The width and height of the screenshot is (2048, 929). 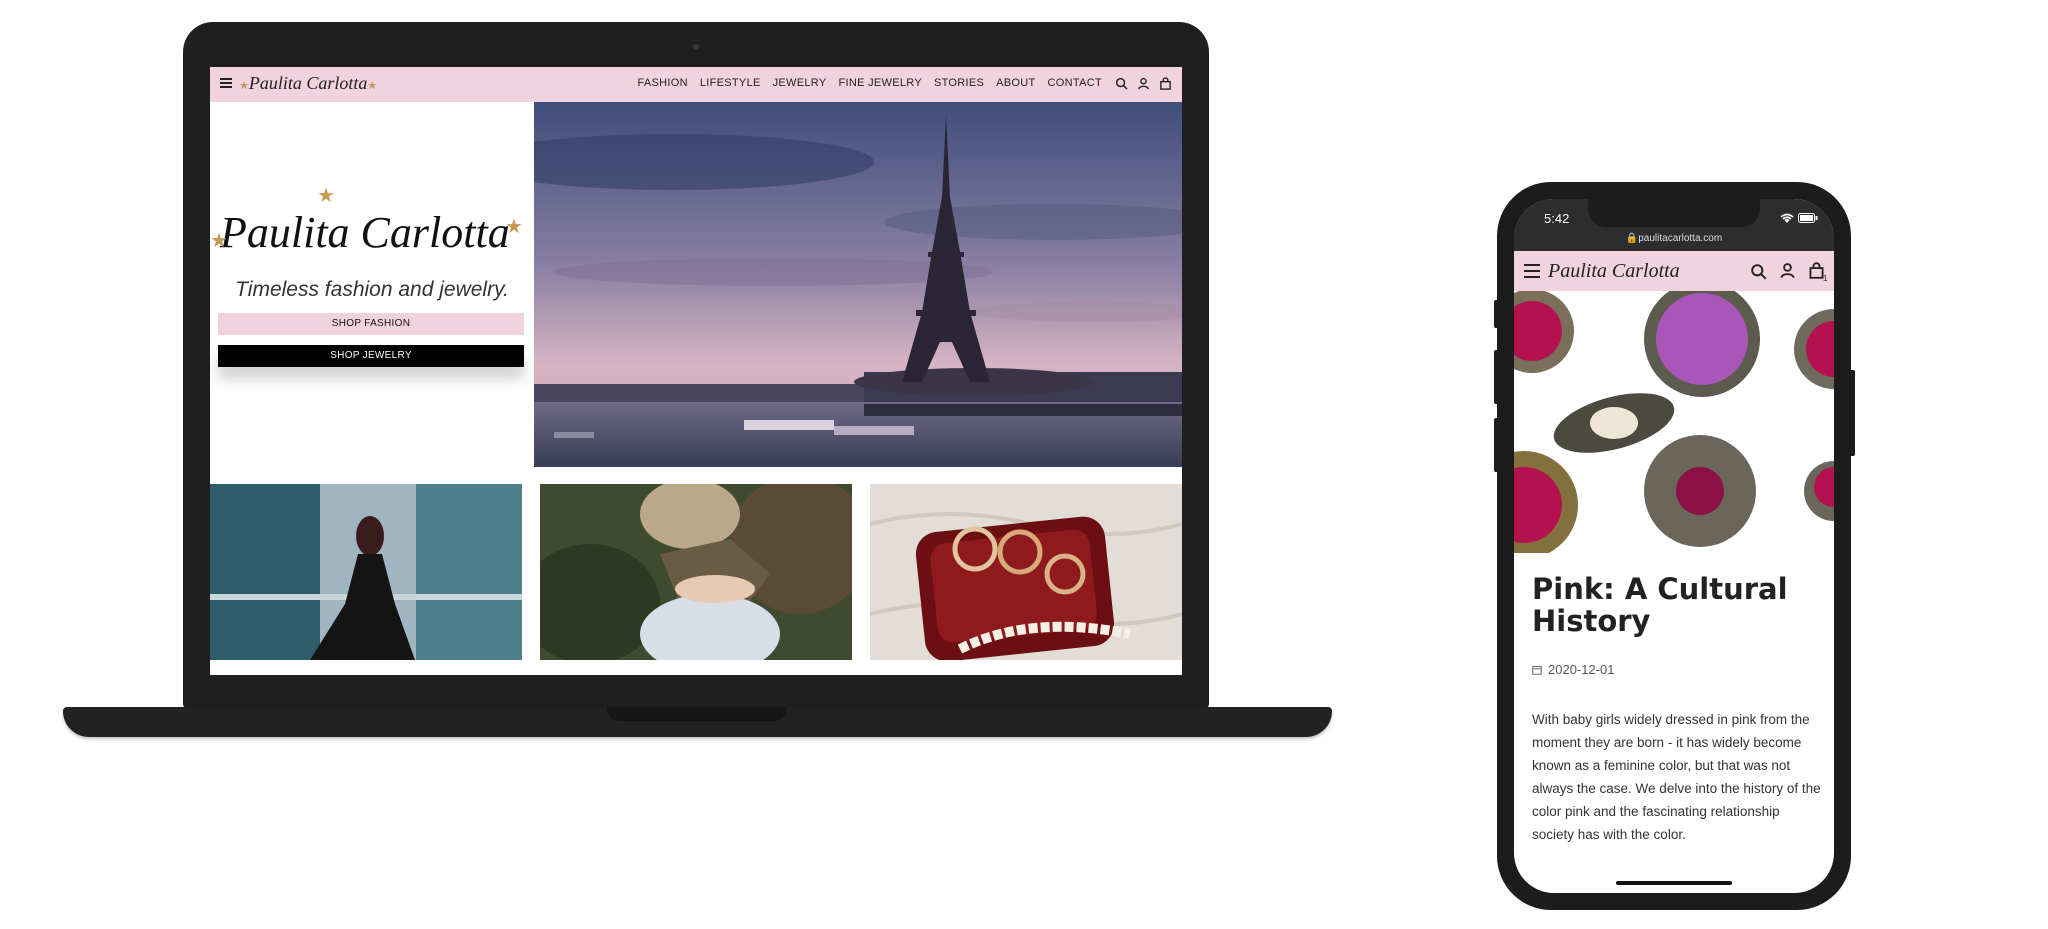 What do you see at coordinates (1614, 271) in the screenshot?
I see `mobile-logo: Paulita Carlotta` at bounding box center [1614, 271].